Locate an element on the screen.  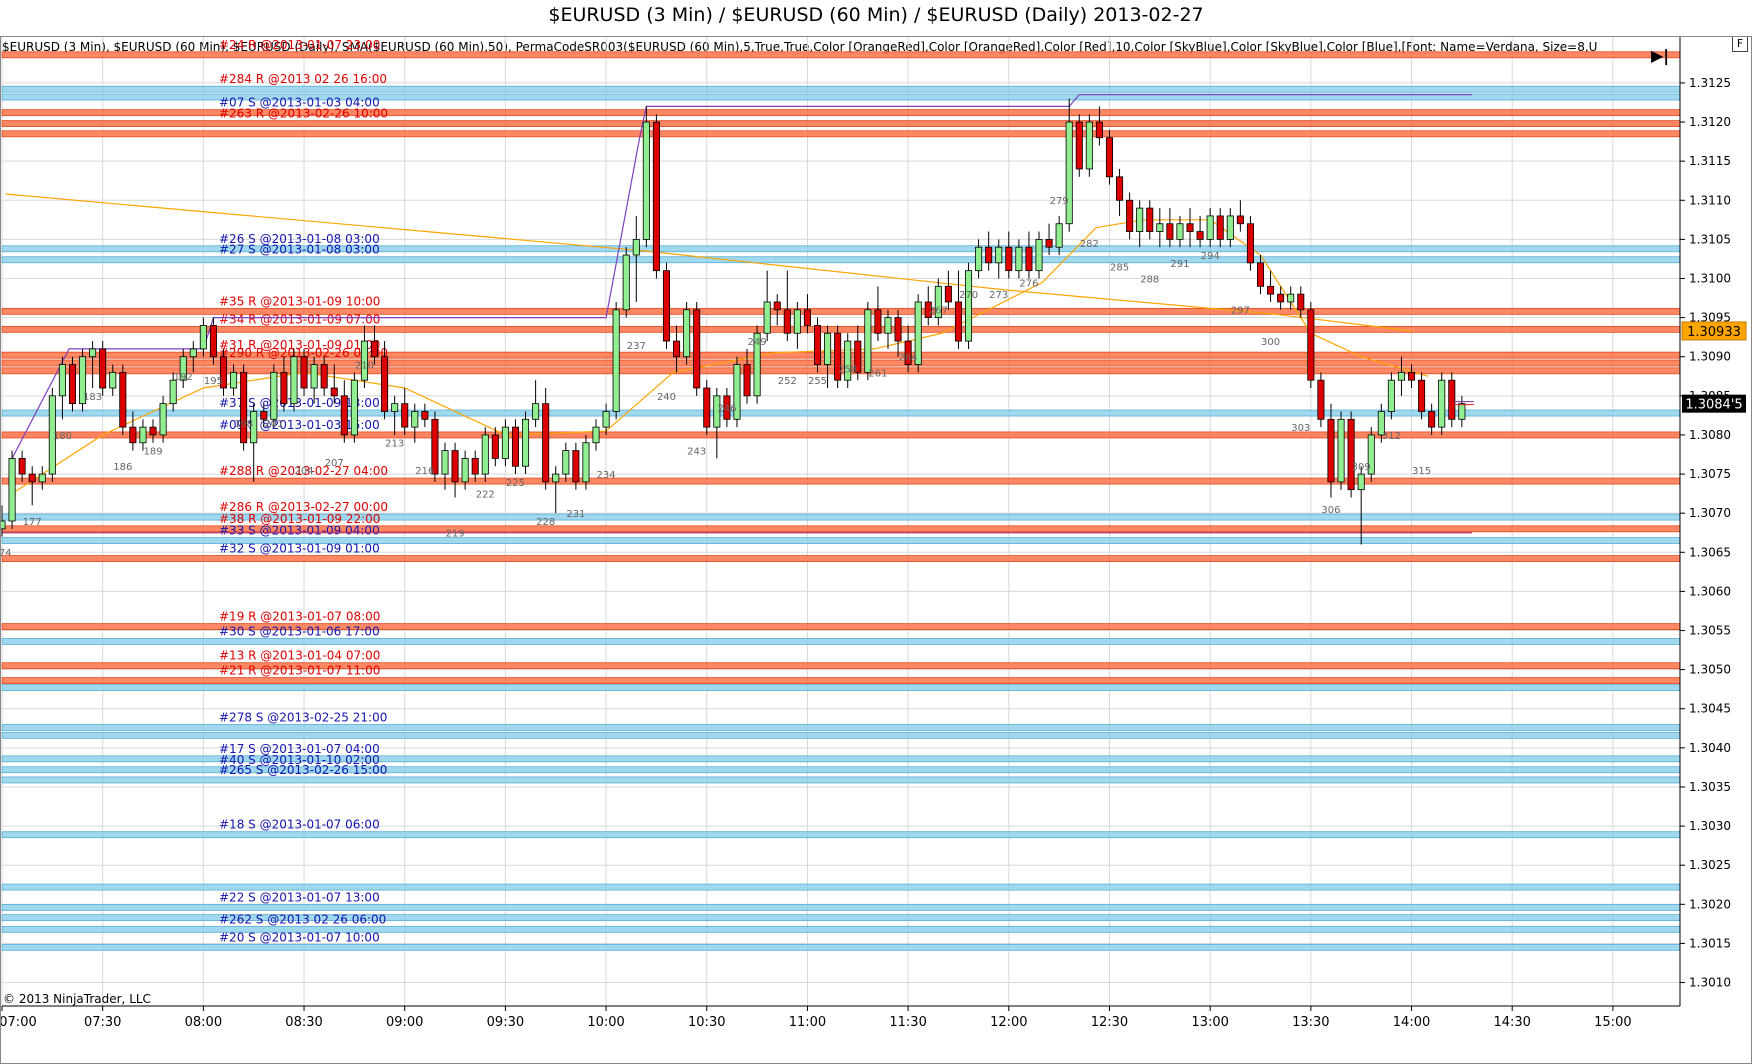
bar-number: 306 is located at coordinates (1330, 510).